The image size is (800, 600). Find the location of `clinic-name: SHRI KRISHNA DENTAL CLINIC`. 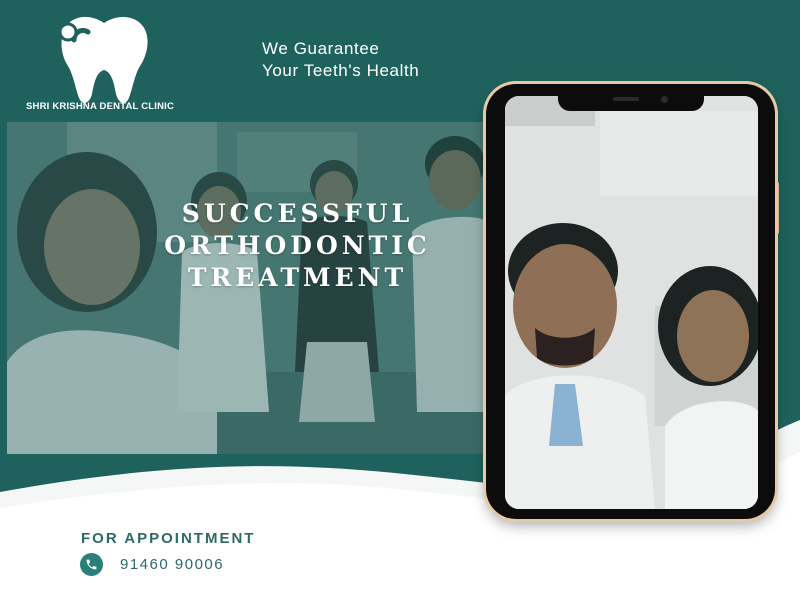

clinic-name: SHRI KRISHNA DENTAL CLINIC is located at coordinates (100, 106).